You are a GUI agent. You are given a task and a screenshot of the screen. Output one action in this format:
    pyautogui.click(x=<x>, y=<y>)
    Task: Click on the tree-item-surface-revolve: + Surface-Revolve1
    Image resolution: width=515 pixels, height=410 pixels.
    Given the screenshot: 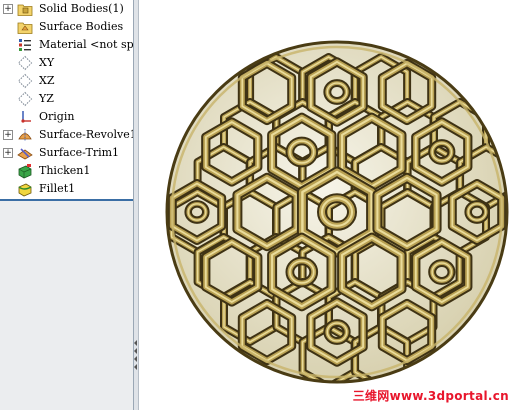 What is the action you would take?
    pyautogui.click(x=66, y=135)
    